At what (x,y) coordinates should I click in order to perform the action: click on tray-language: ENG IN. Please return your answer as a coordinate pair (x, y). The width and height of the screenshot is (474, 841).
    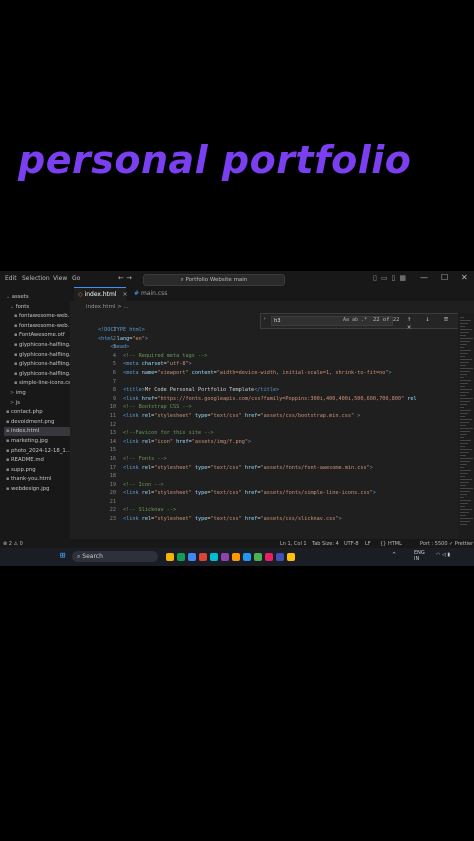
    Looking at the image, I should click on (419, 556).